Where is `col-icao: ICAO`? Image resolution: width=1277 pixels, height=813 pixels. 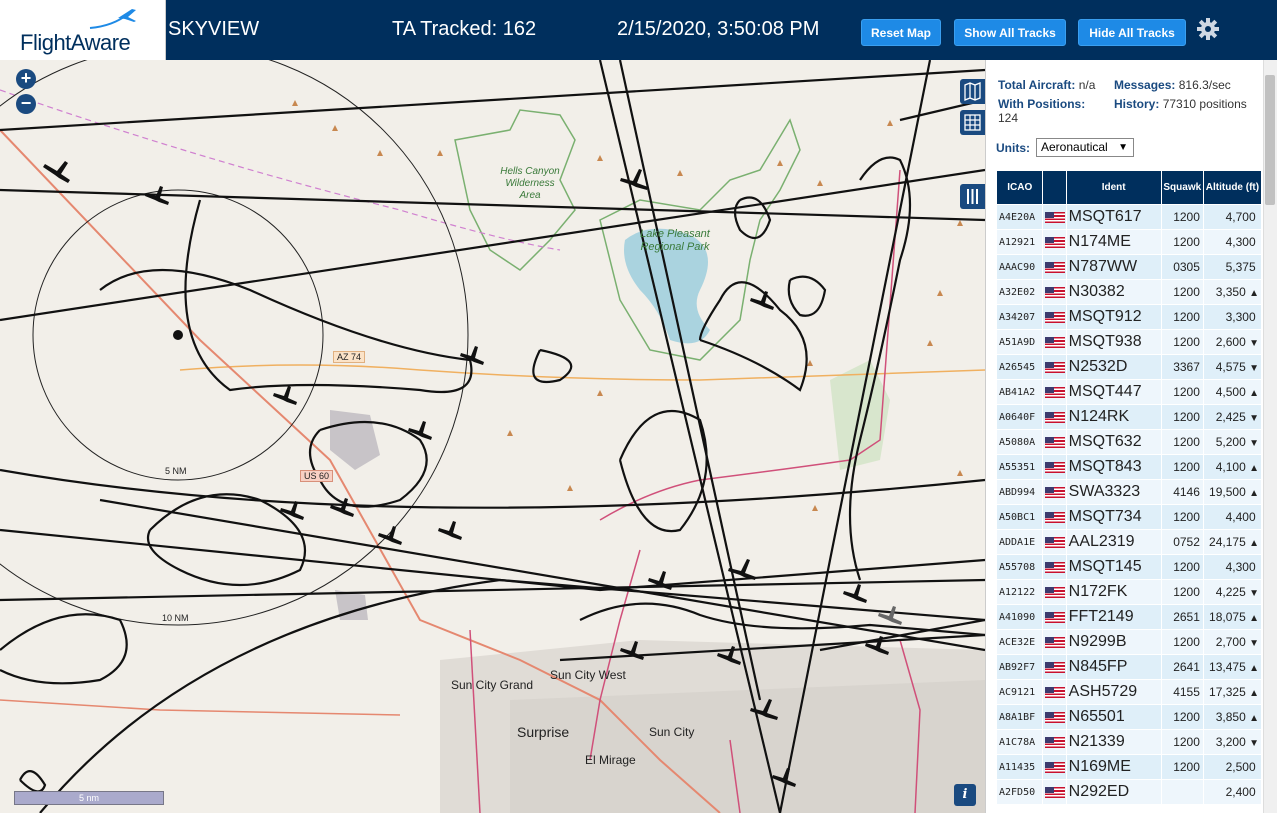 col-icao: ICAO is located at coordinates (1019, 187).